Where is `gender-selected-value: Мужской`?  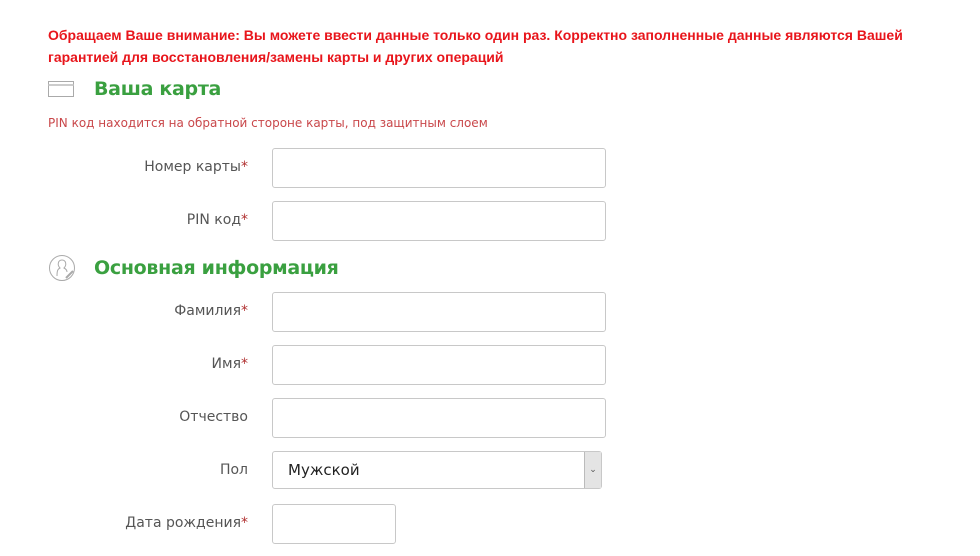 gender-selected-value: Мужской is located at coordinates (324, 470).